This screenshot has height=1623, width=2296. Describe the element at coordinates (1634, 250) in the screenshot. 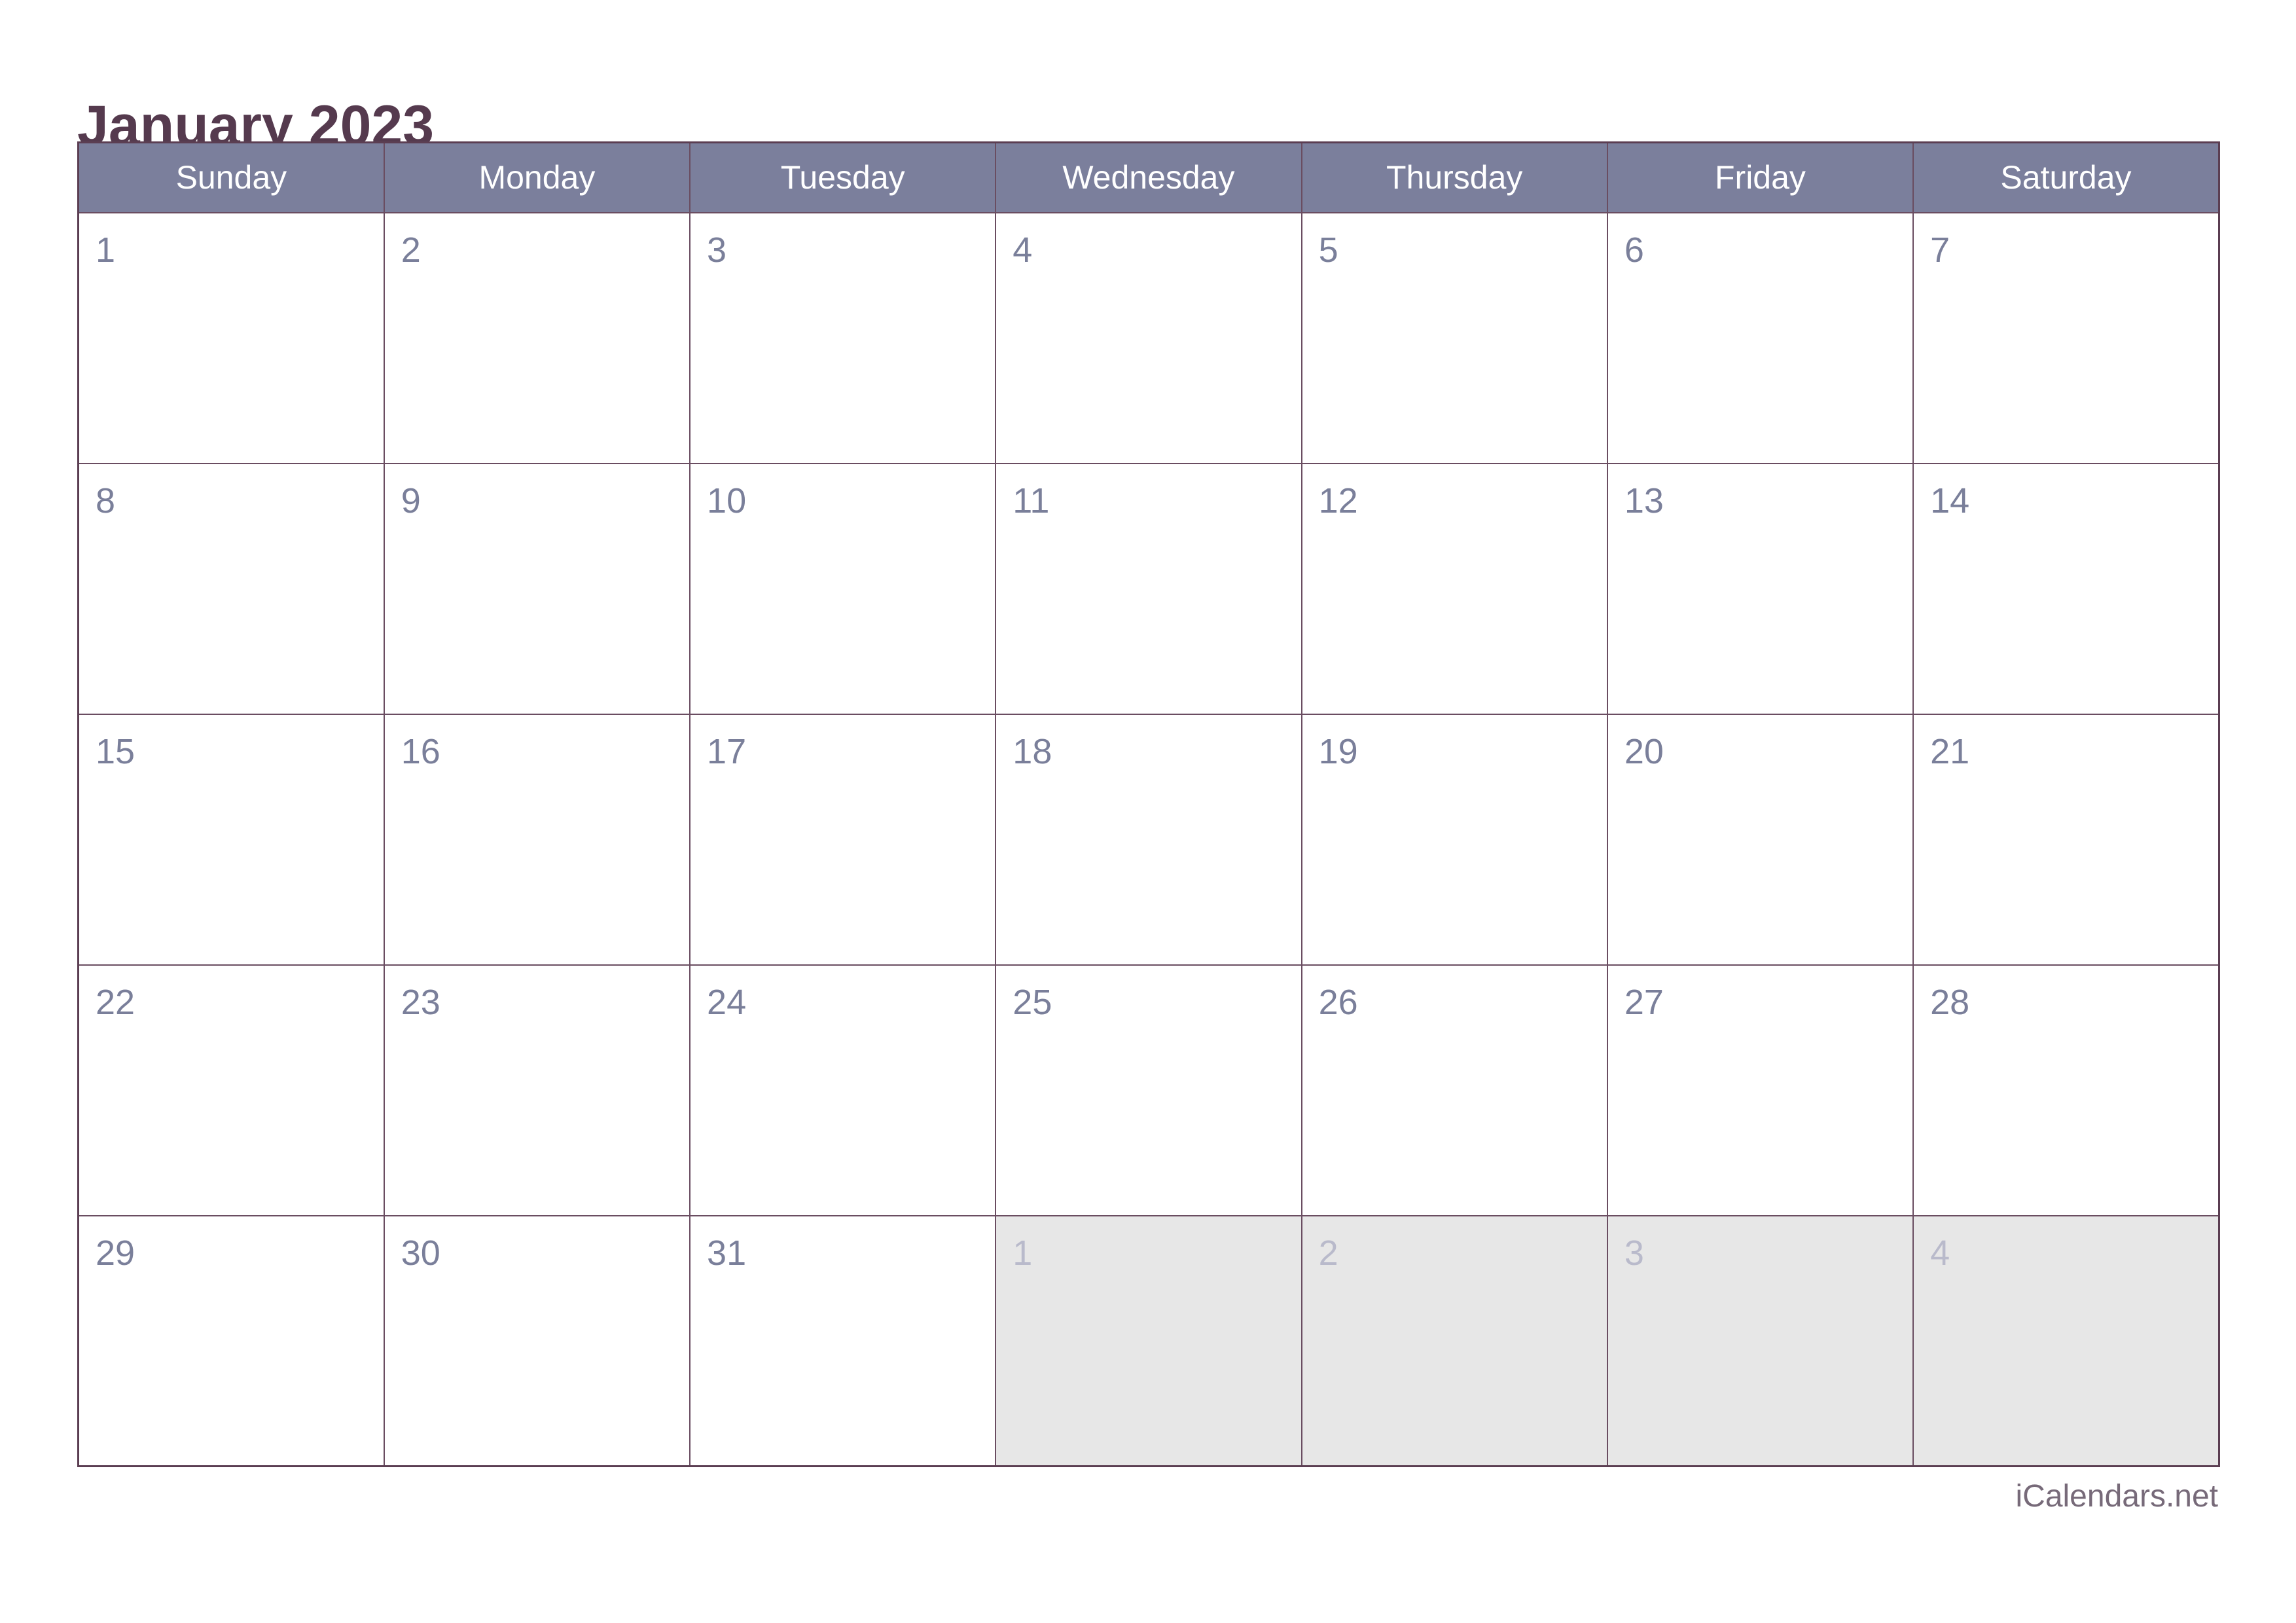

I see `day-number: 6` at that location.